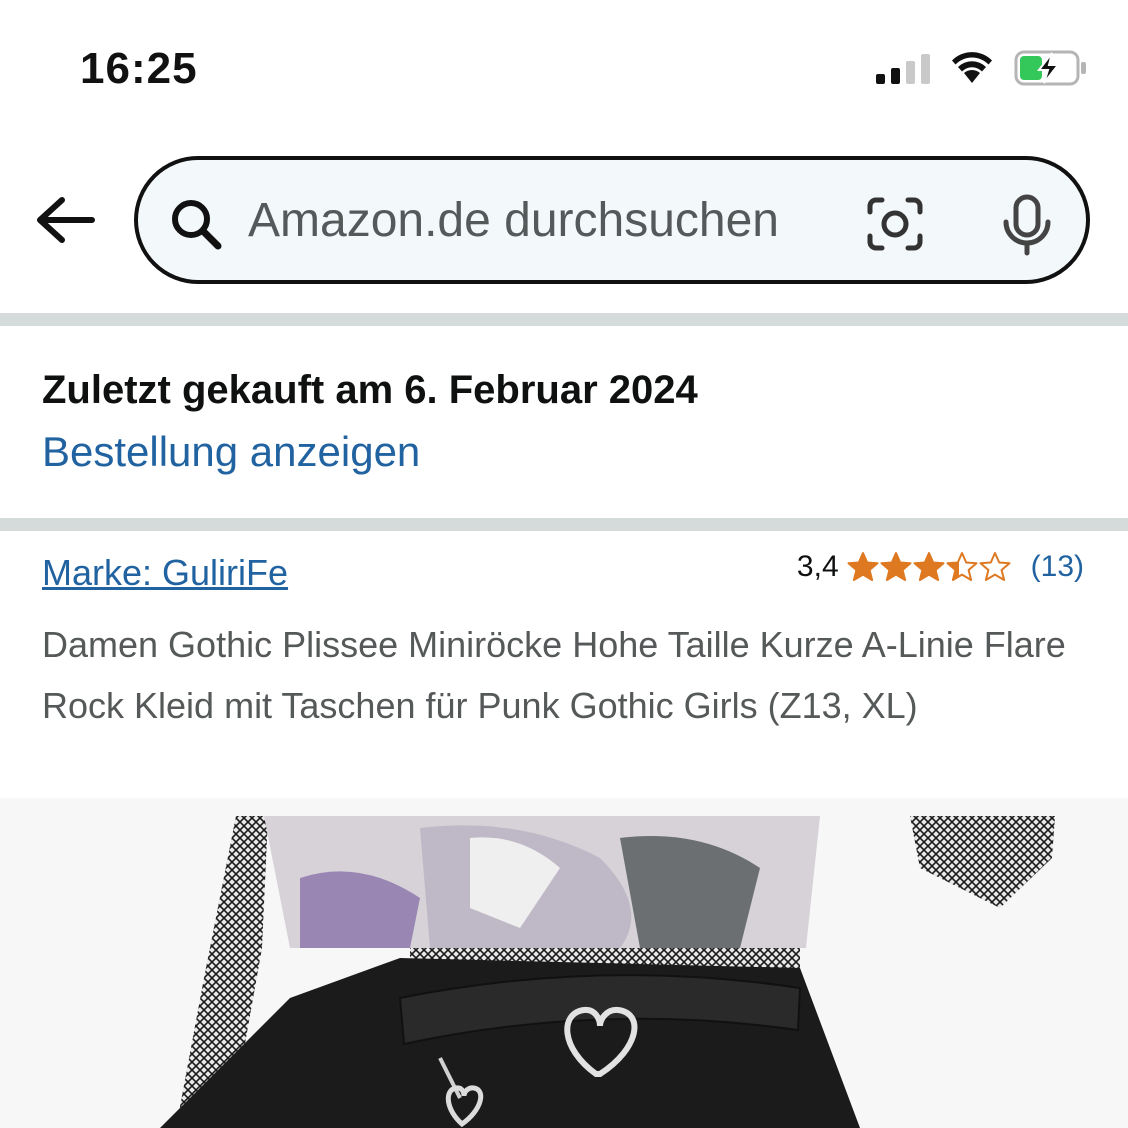 The height and width of the screenshot is (1128, 1128). Describe the element at coordinates (231, 452) in the screenshot. I see `view-order-link: Bestellung anzeigen` at that location.